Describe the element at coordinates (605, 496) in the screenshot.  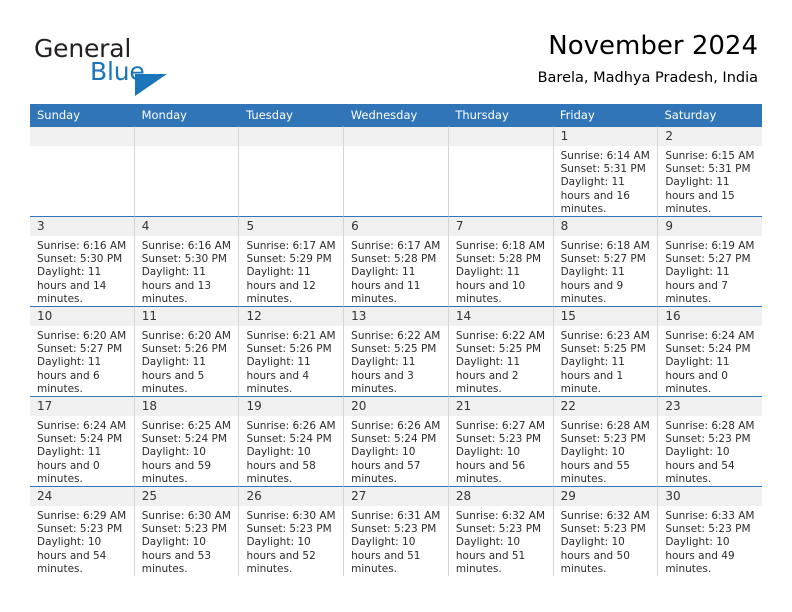
I see `day-number: 29` at that location.